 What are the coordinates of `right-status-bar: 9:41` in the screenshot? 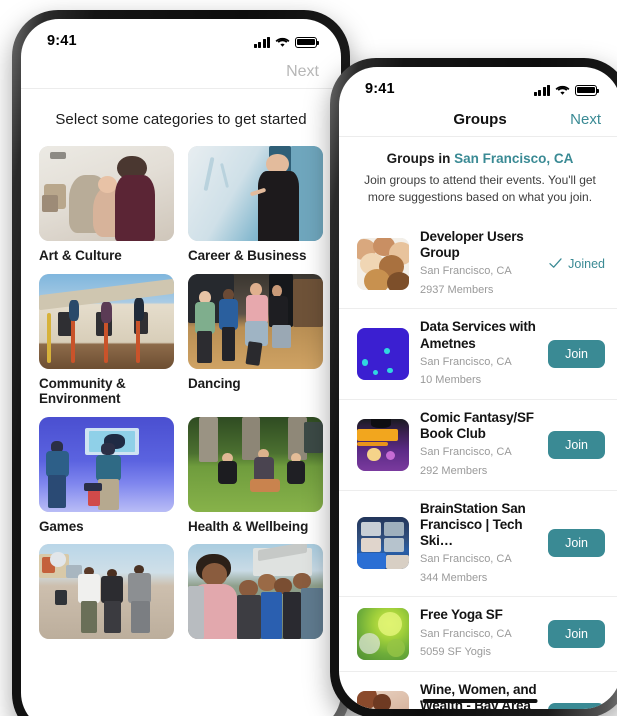 It's located at (478, 85).